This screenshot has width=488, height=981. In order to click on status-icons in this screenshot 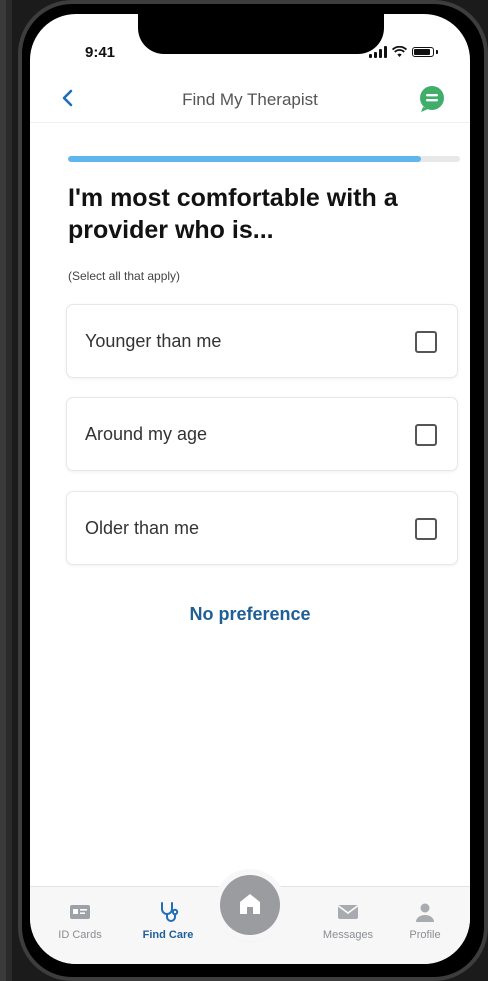, I will do `click(403, 52)`.